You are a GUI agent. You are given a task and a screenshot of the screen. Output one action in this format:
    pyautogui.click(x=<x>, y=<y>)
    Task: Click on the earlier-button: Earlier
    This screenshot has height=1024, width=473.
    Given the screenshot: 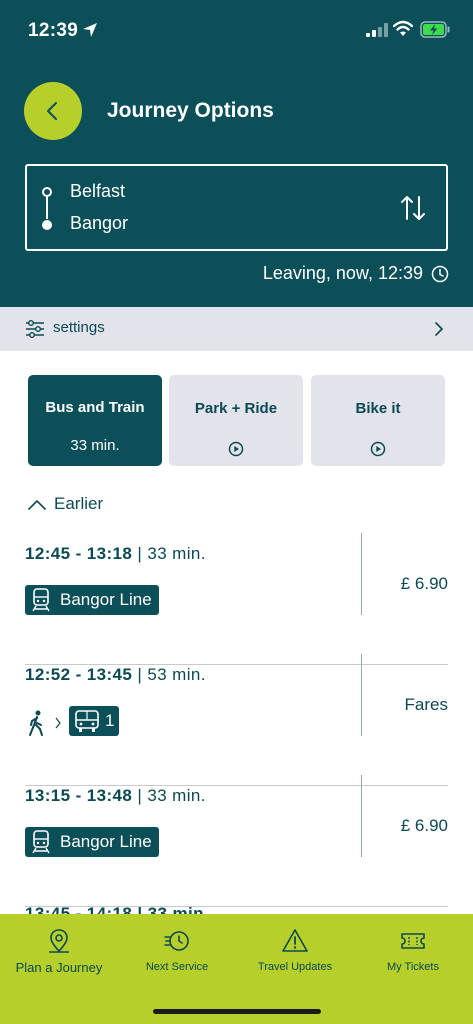 What is the action you would take?
    pyautogui.click(x=65, y=504)
    